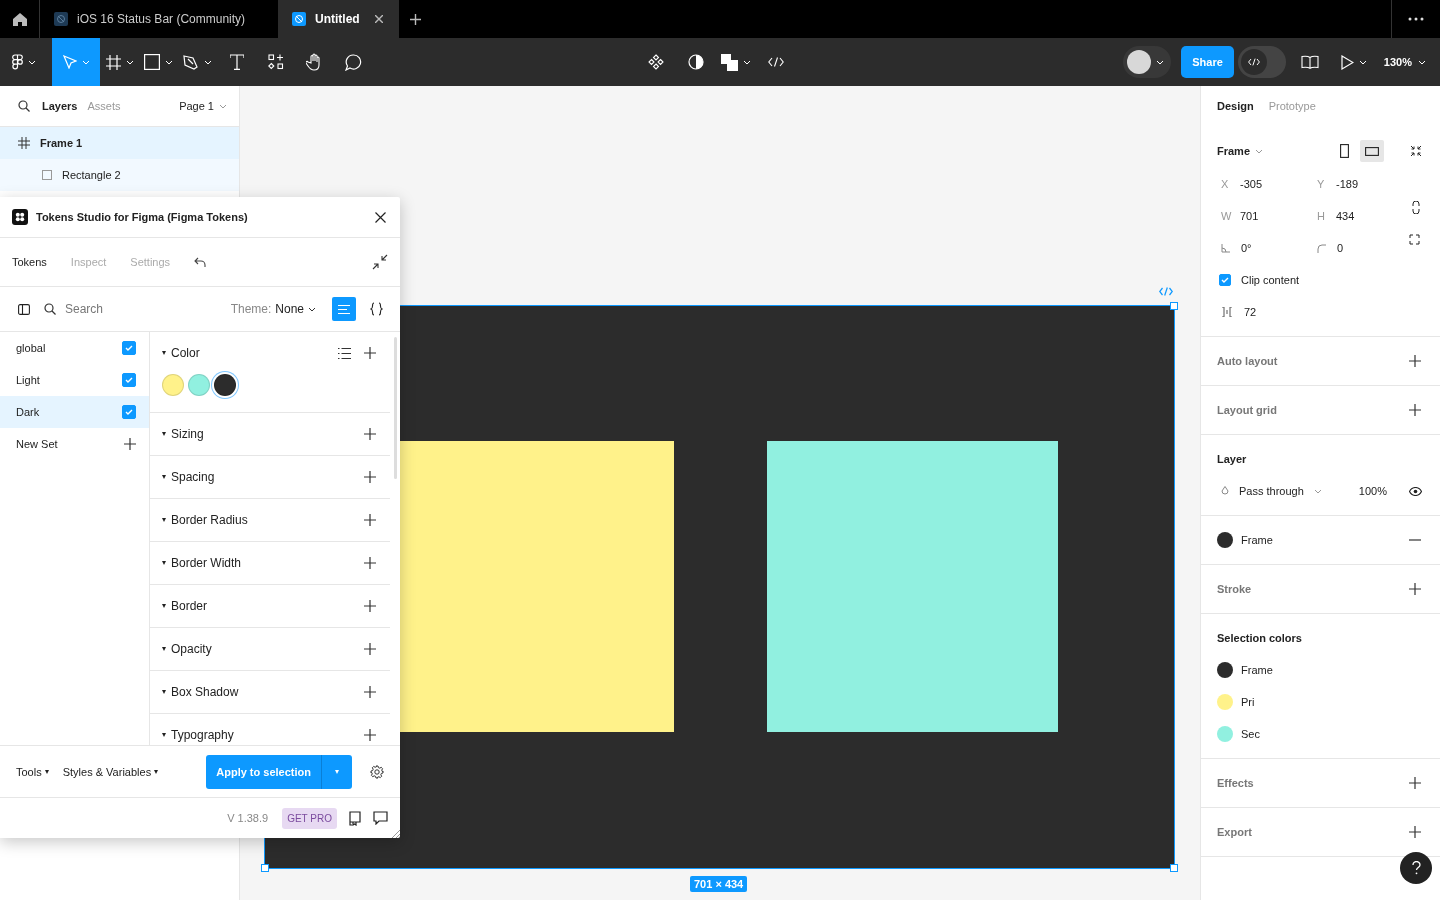  Describe the element at coordinates (185, 606) in the screenshot. I see `token-group-toggle: Border` at that location.